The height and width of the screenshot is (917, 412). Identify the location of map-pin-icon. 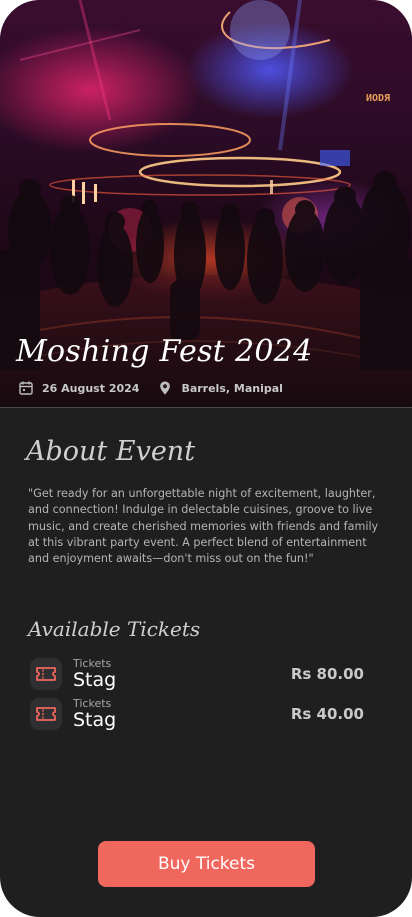
(165, 388).